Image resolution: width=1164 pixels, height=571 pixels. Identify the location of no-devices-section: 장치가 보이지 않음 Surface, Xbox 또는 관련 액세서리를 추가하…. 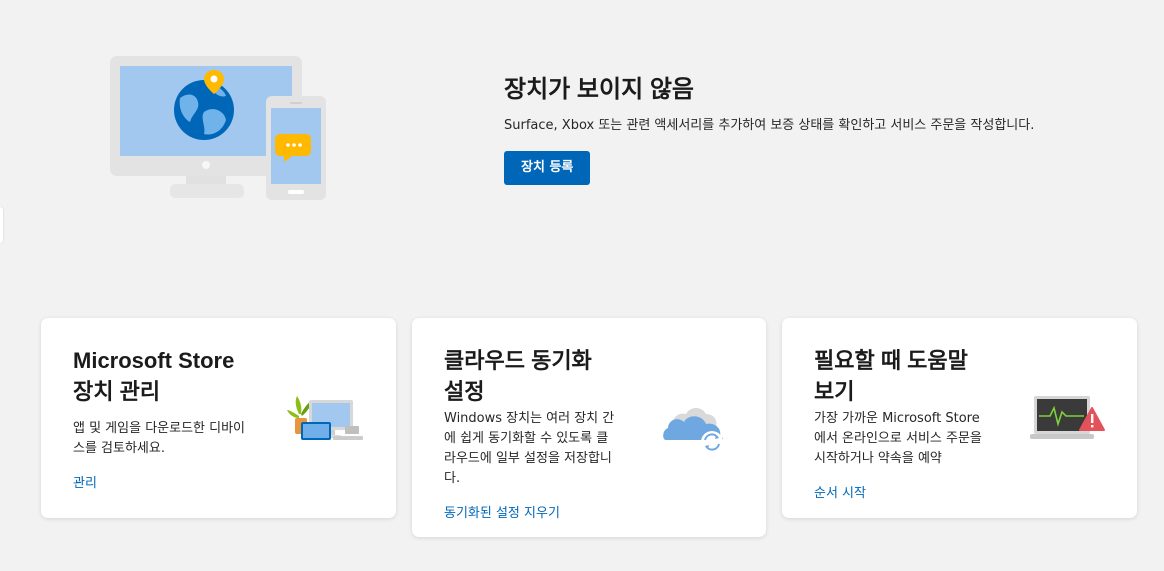
(804, 129).